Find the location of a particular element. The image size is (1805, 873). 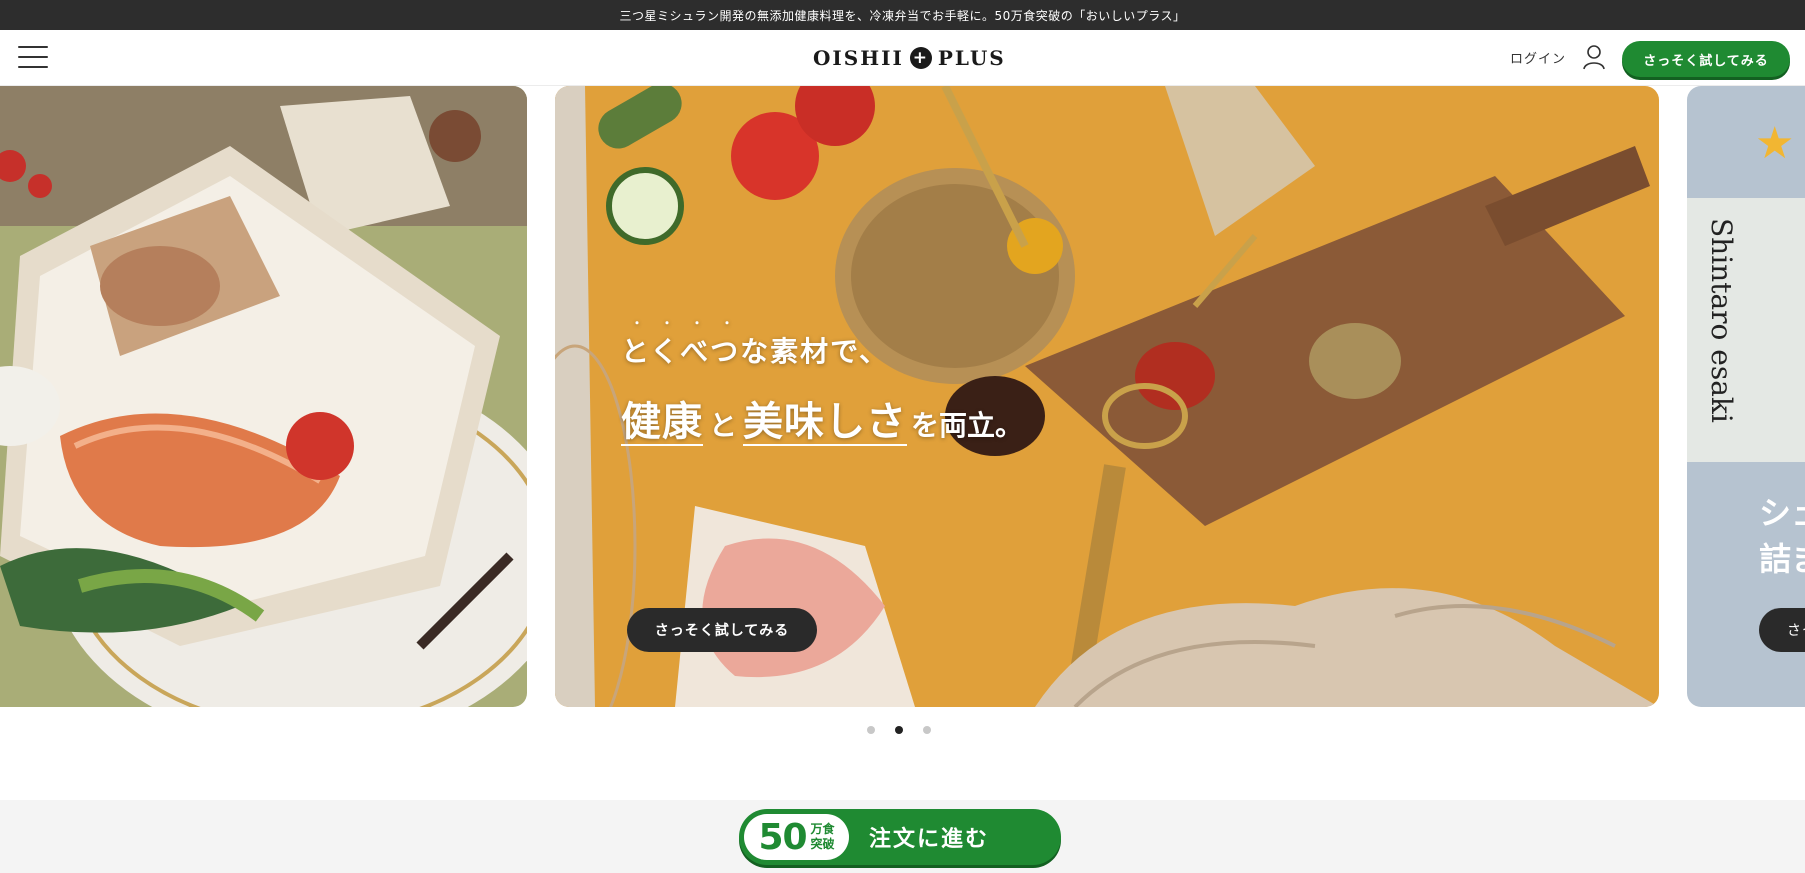

logo-text-left: OISHII is located at coordinates (858, 58).